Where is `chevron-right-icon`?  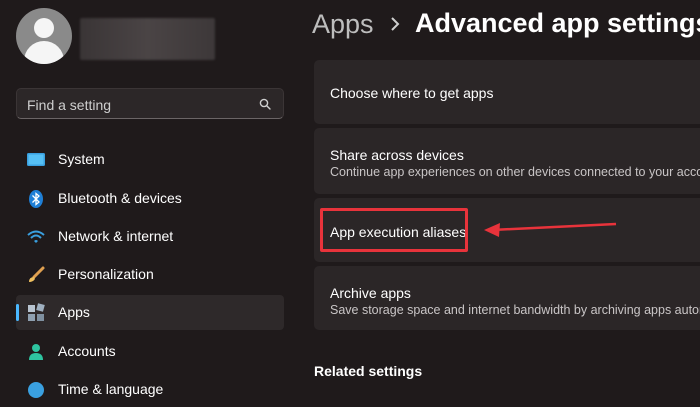
chevron-right-icon is located at coordinates (395, 24).